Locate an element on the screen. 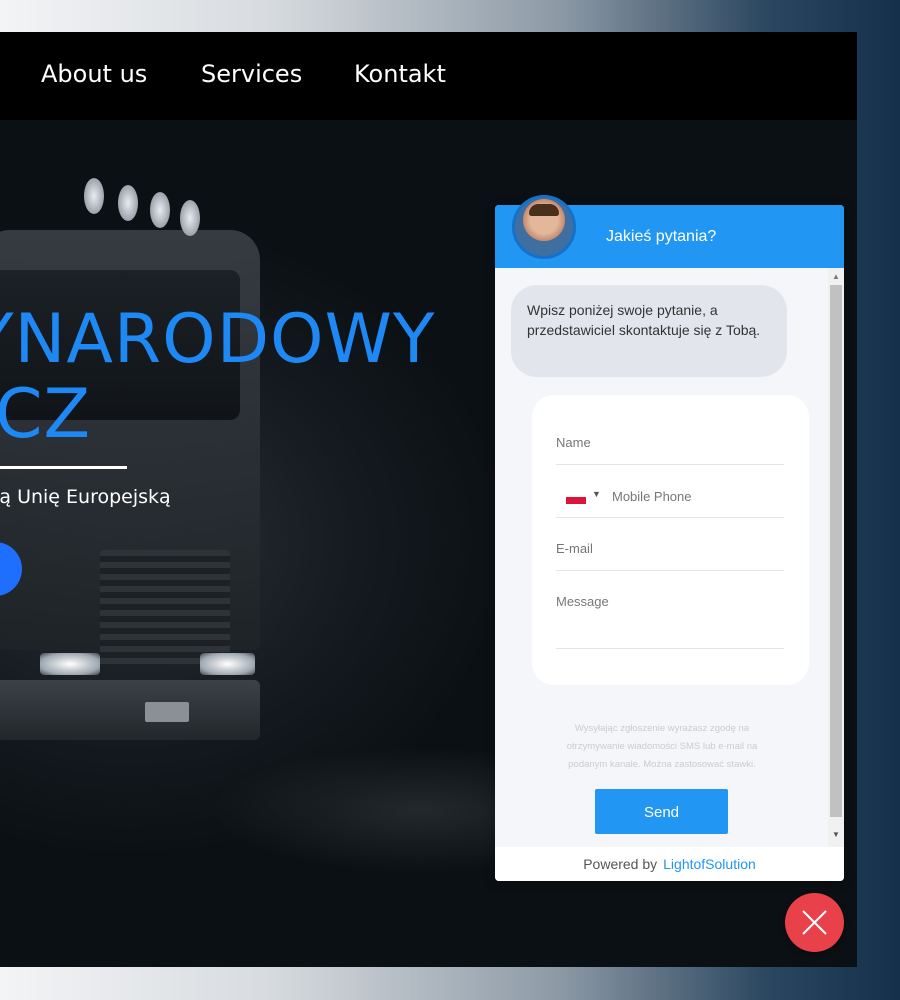 This screenshot has width=900, height=1000. chat-footer: Powered by LightofSolution is located at coordinates (669, 864).